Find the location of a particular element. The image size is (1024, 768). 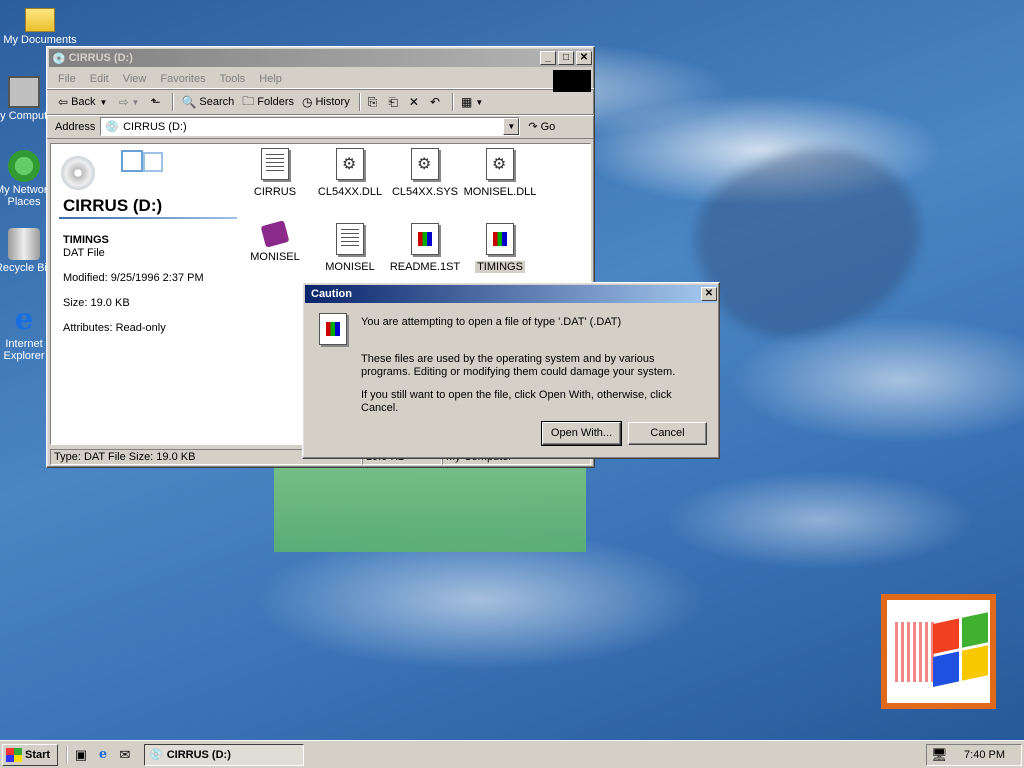

title-underline is located at coordinates (148, 218).